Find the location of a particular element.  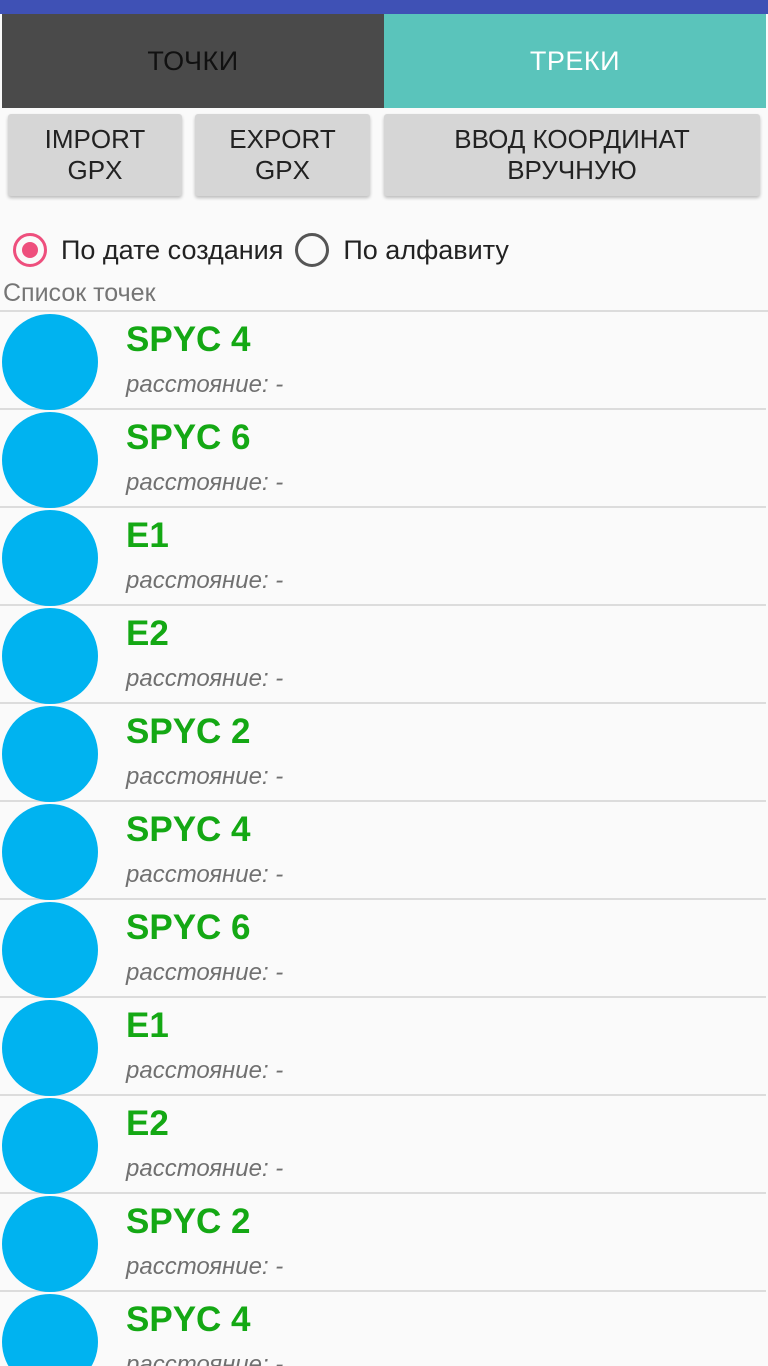

status-bar is located at coordinates (384, 7).